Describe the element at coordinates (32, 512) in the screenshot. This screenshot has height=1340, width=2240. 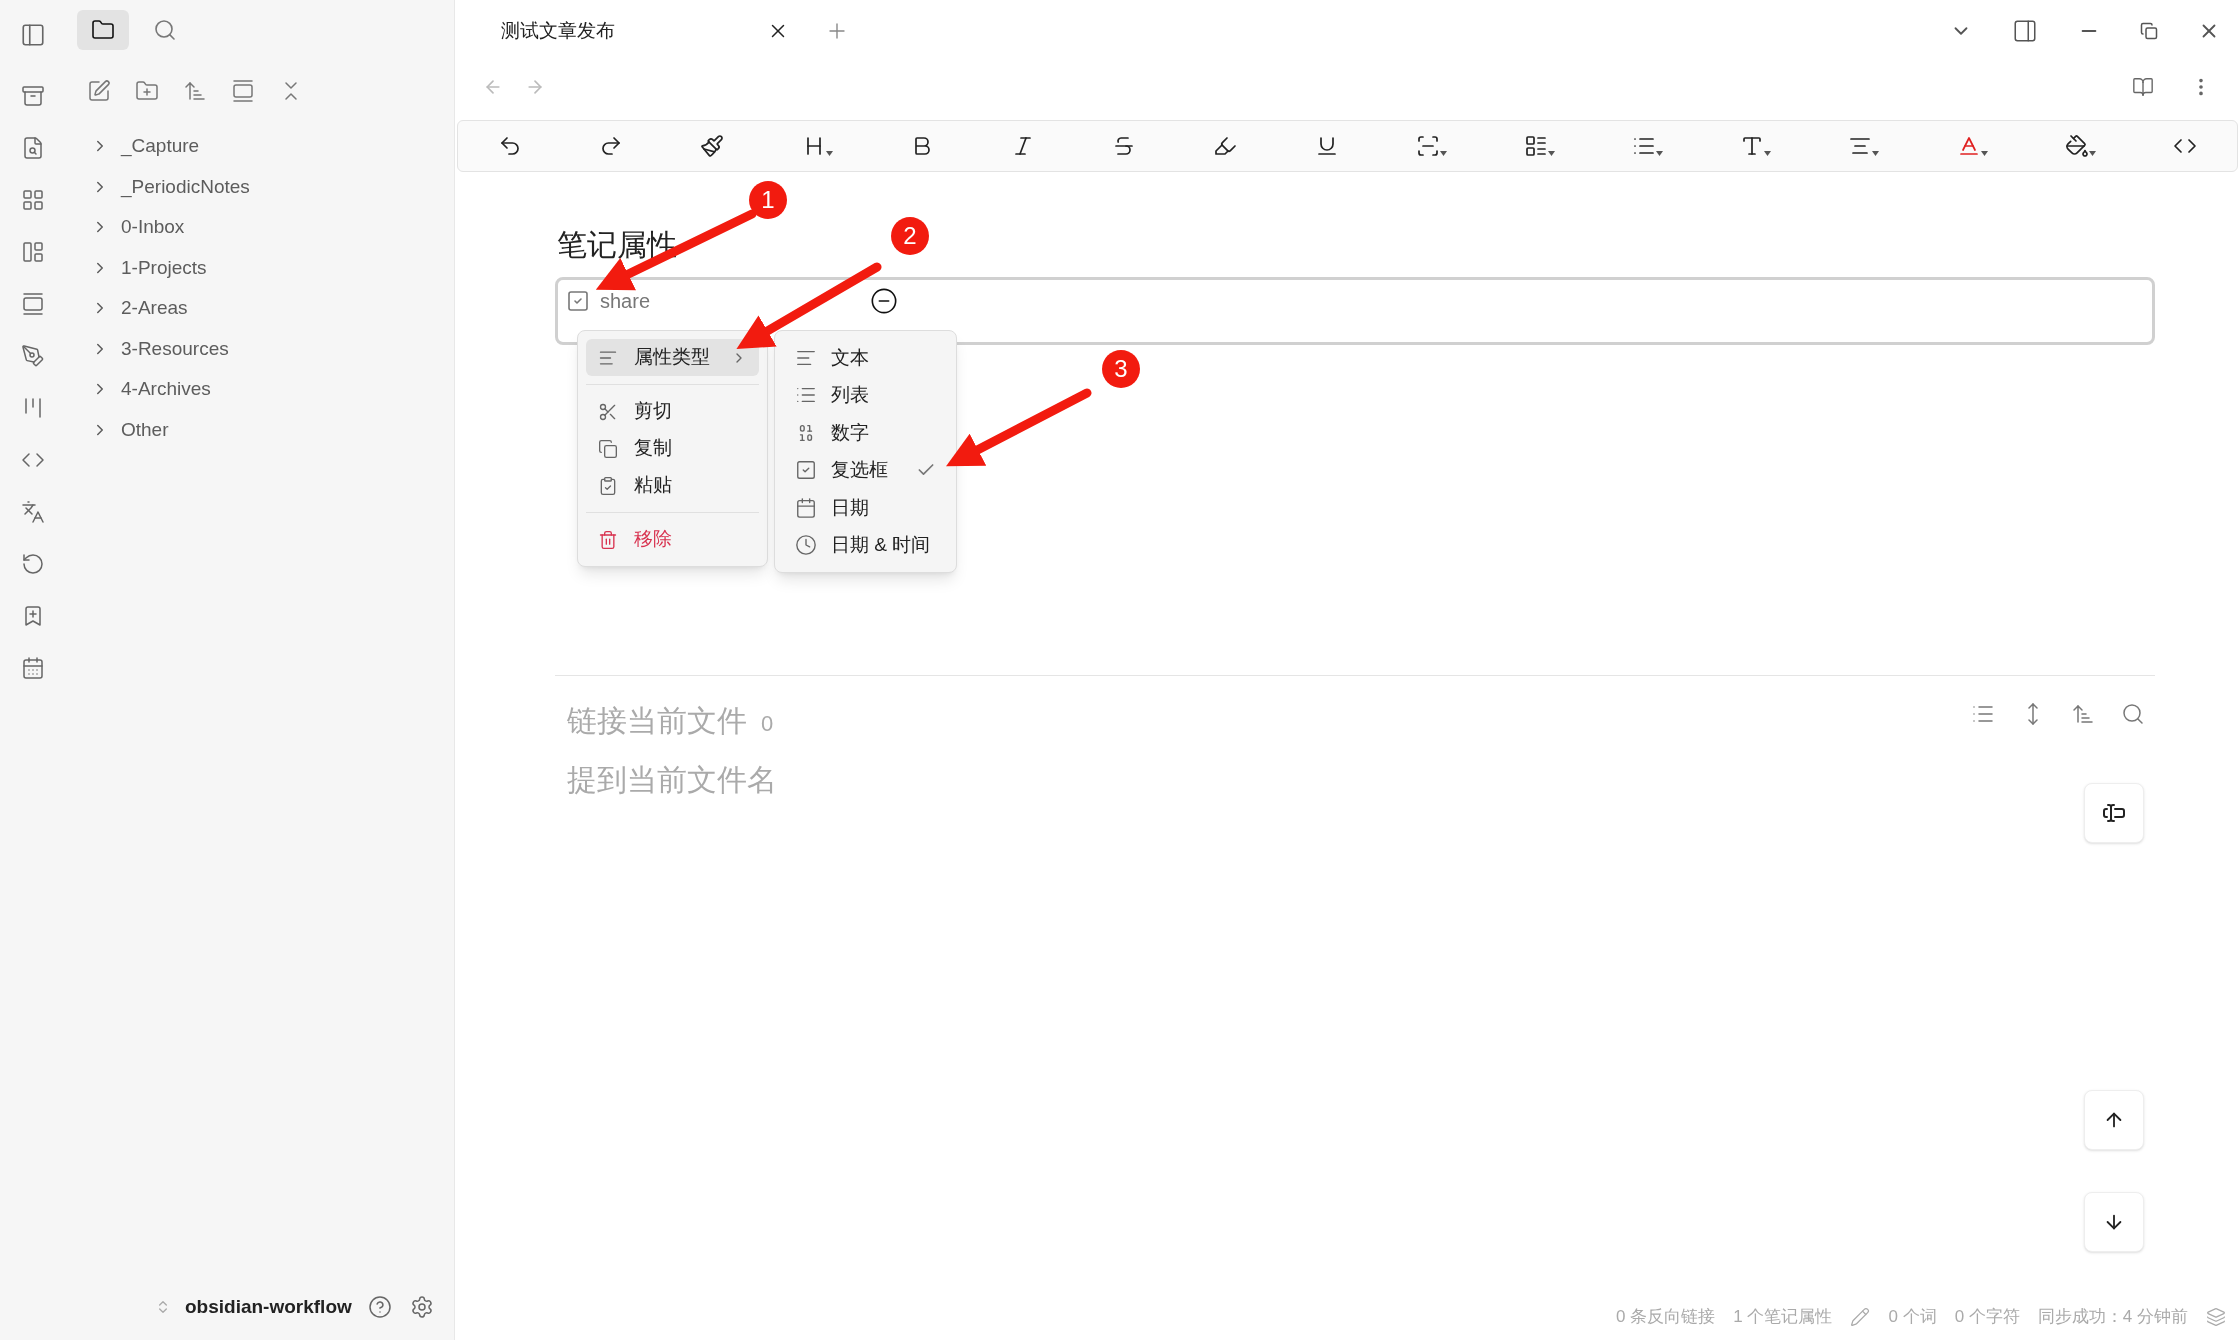
I see `translate-icon` at that location.